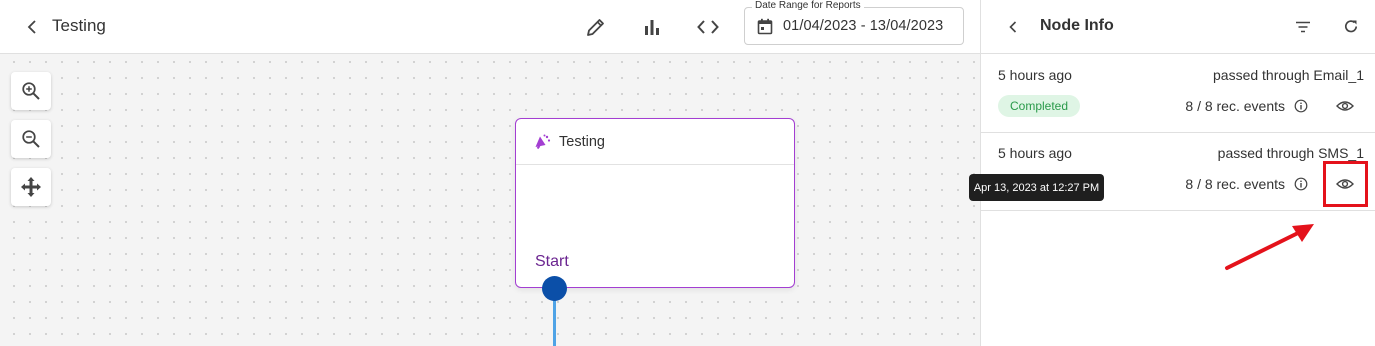  I want to click on megaphone-icon, so click(543, 141).